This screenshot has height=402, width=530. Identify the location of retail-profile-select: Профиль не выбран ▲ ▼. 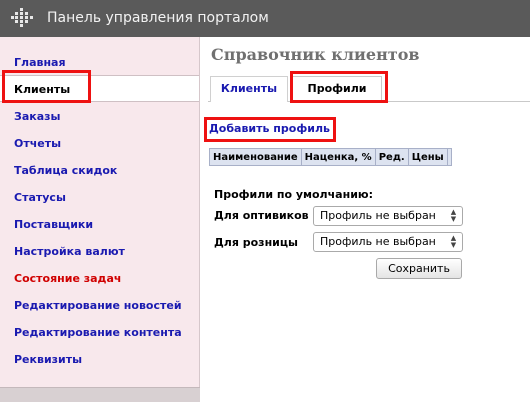
(388, 242).